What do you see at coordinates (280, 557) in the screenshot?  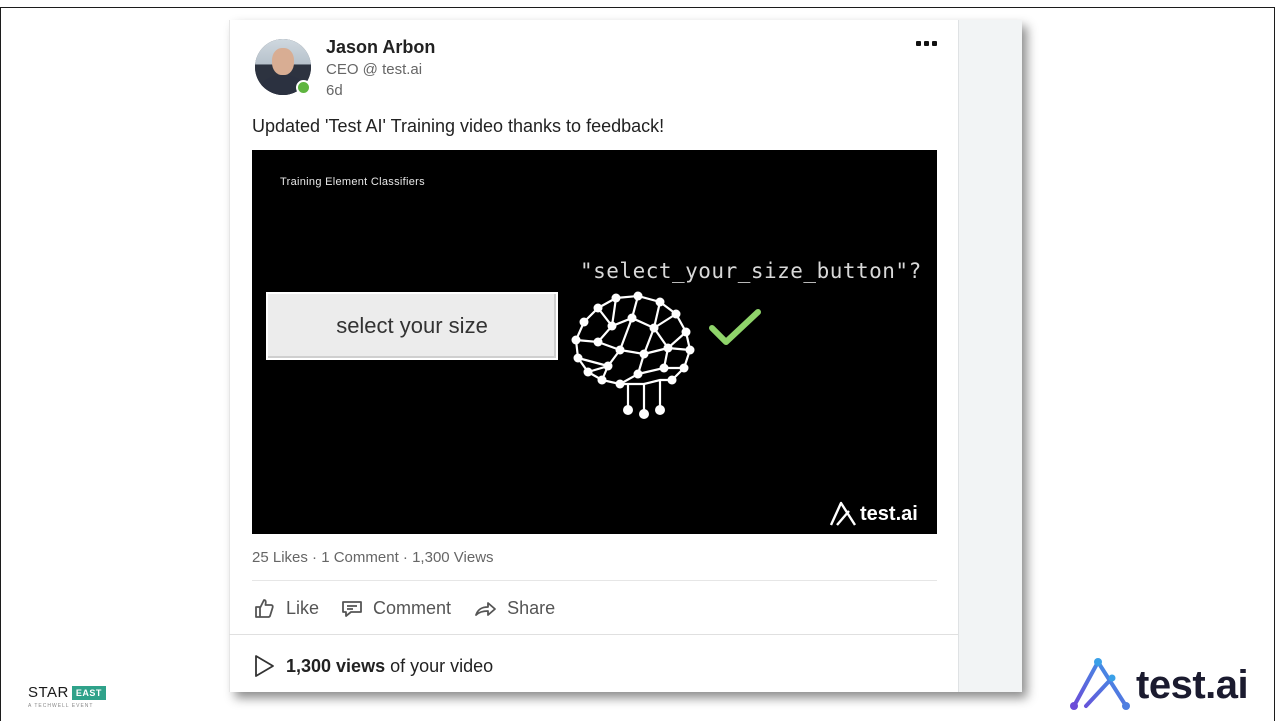 I see `likes-count: 25 Likes` at bounding box center [280, 557].